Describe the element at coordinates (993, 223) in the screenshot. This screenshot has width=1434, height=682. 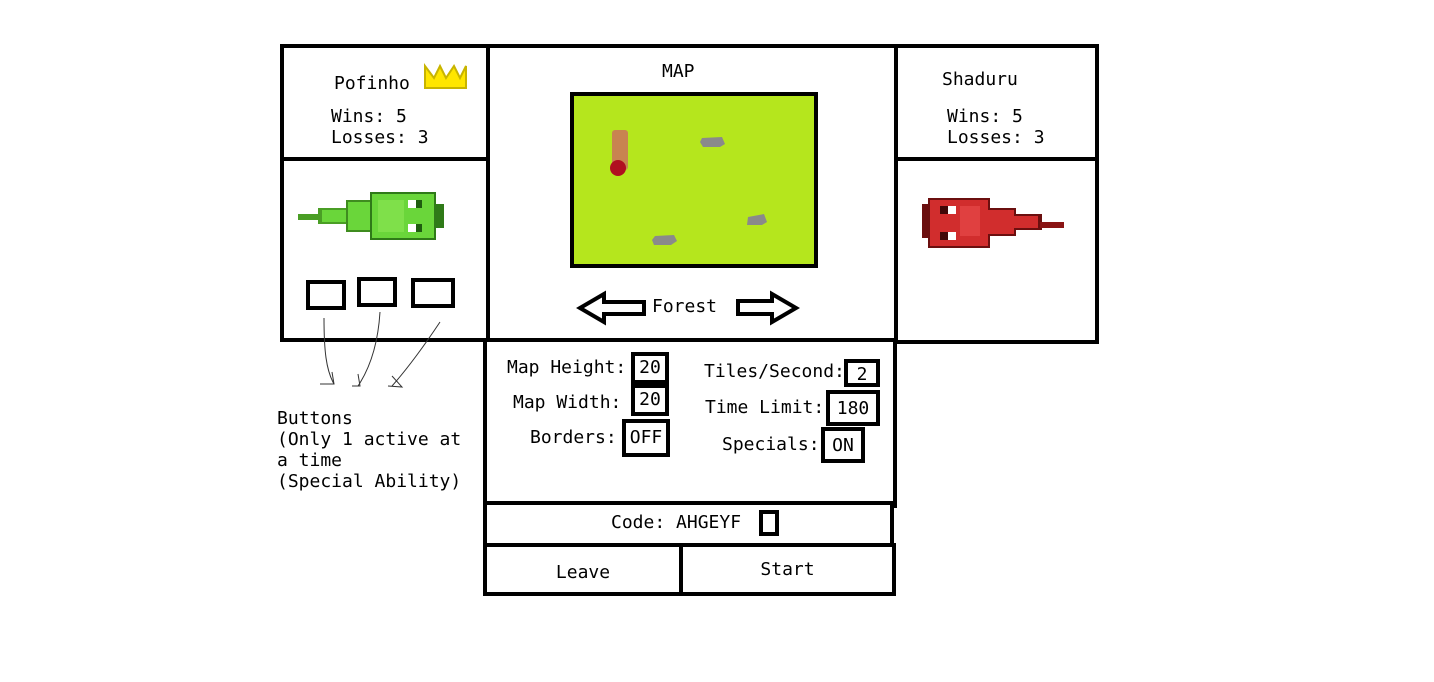
I see `red-snake-avatar` at that location.